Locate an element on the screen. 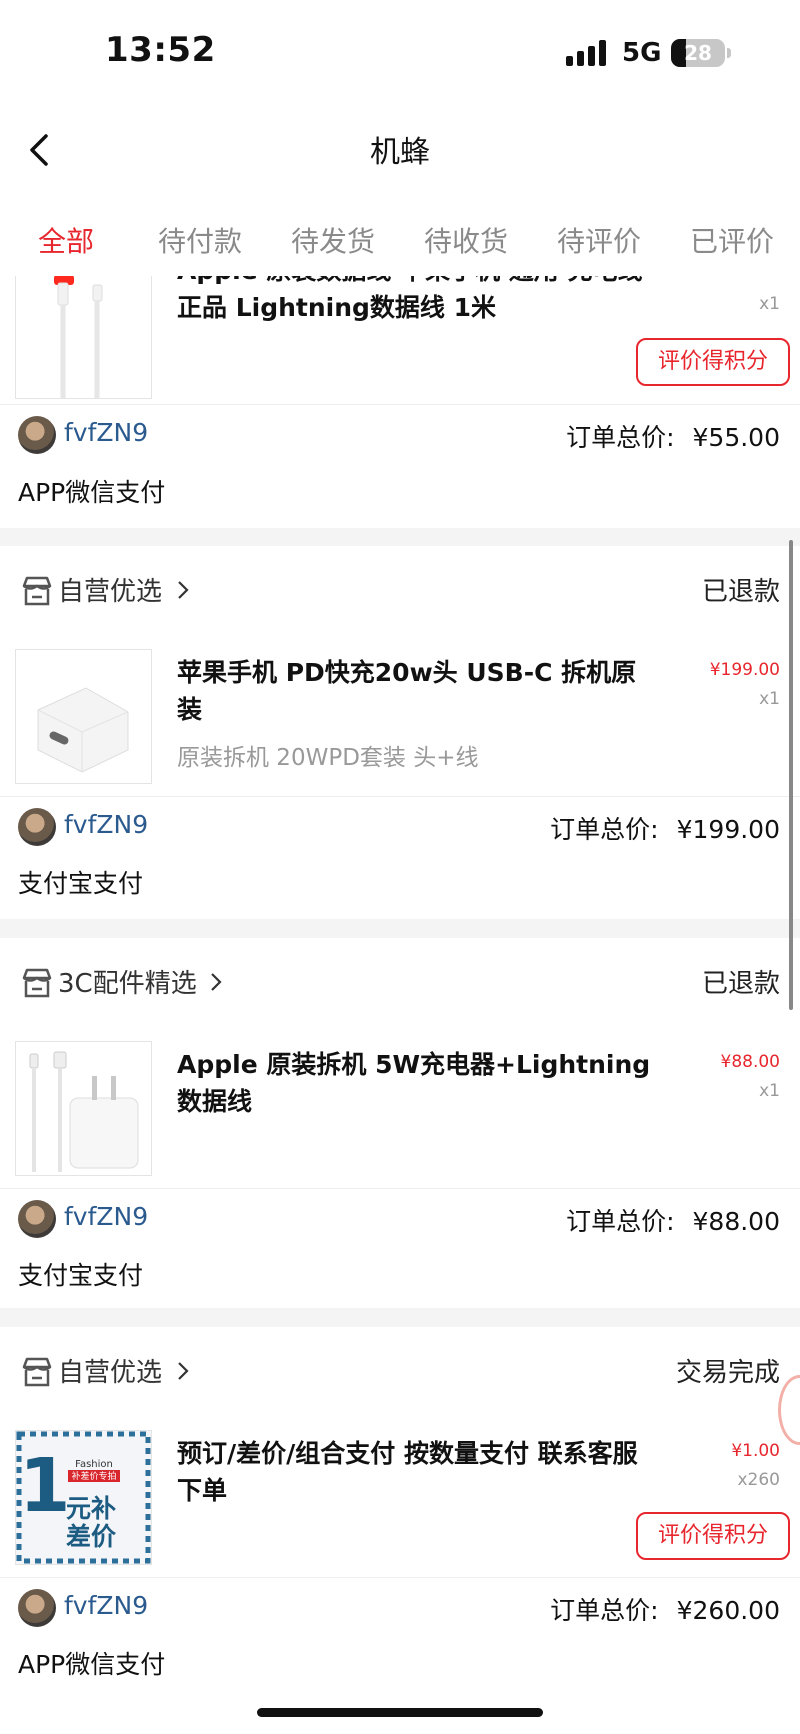  order-total-amount: ¥260.00 is located at coordinates (728, 1610).